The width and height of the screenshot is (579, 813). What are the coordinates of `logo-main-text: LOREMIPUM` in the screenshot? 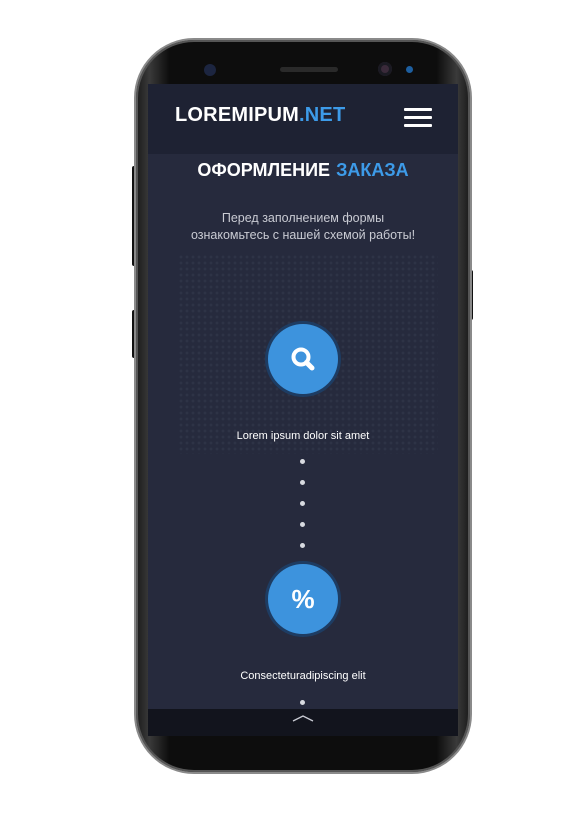 It's located at (237, 115).